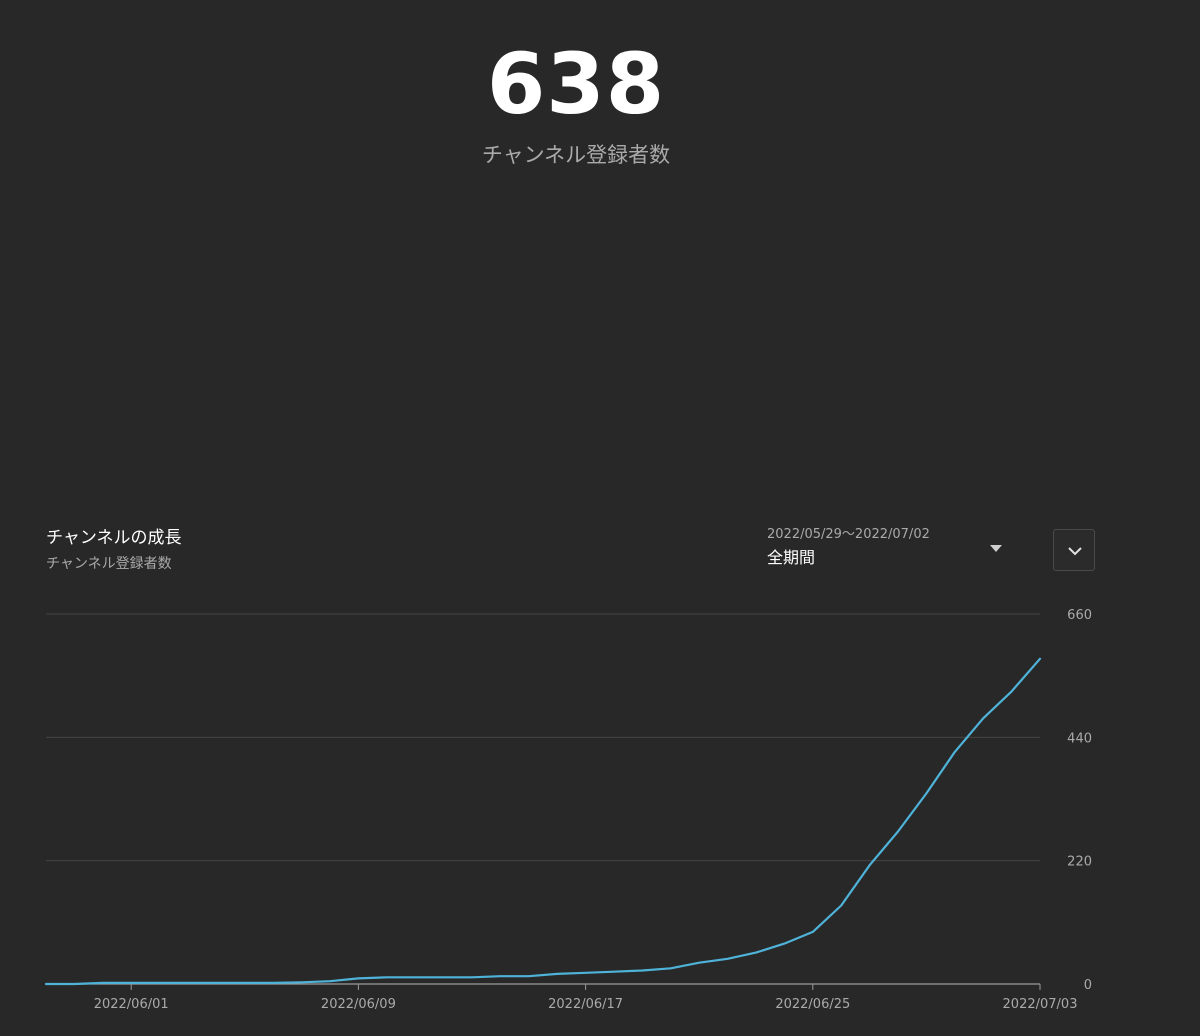 Image resolution: width=1200 pixels, height=1036 pixels. What do you see at coordinates (887, 550) in the screenshot?
I see `date-range-dropdown: 2022/05/29〜2022/07/02 全期間` at bounding box center [887, 550].